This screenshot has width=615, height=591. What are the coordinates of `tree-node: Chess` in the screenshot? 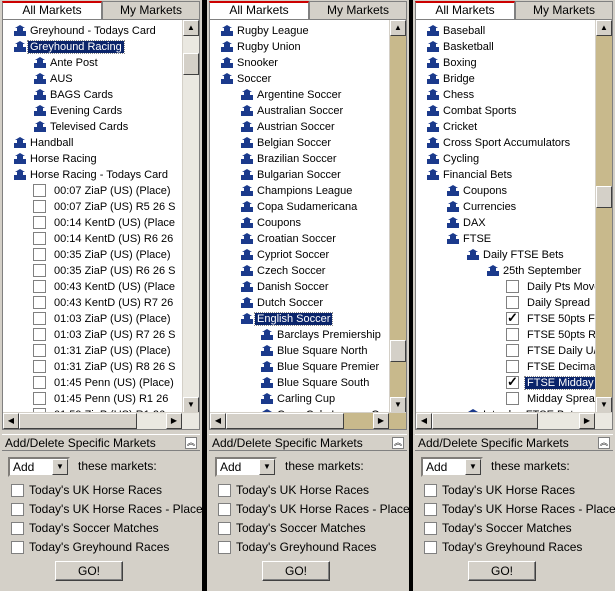 It's located at (450, 95).